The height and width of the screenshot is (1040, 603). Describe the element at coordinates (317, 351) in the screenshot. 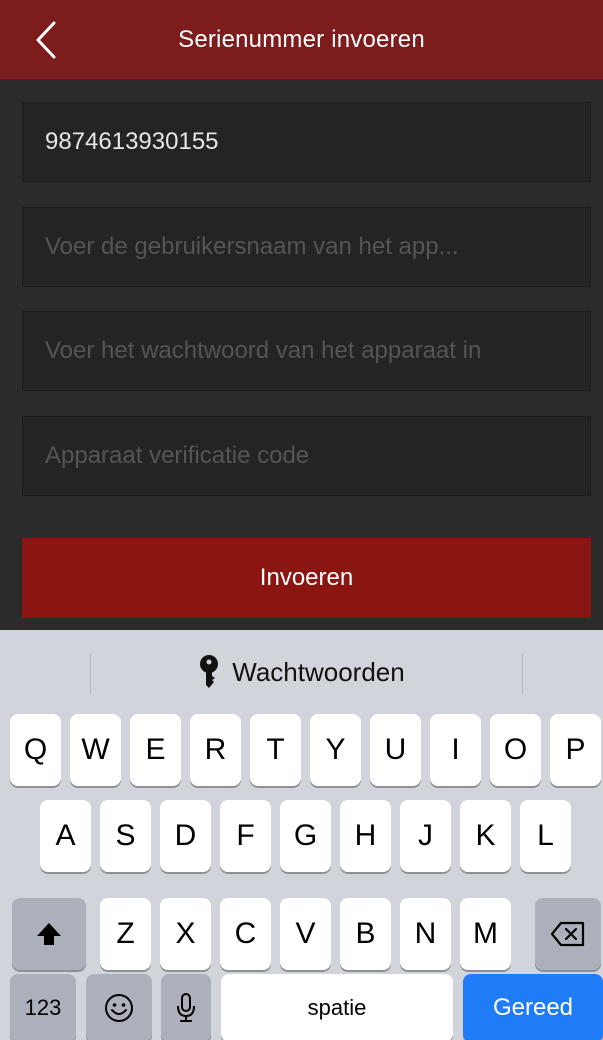

I see `password-input` at that location.